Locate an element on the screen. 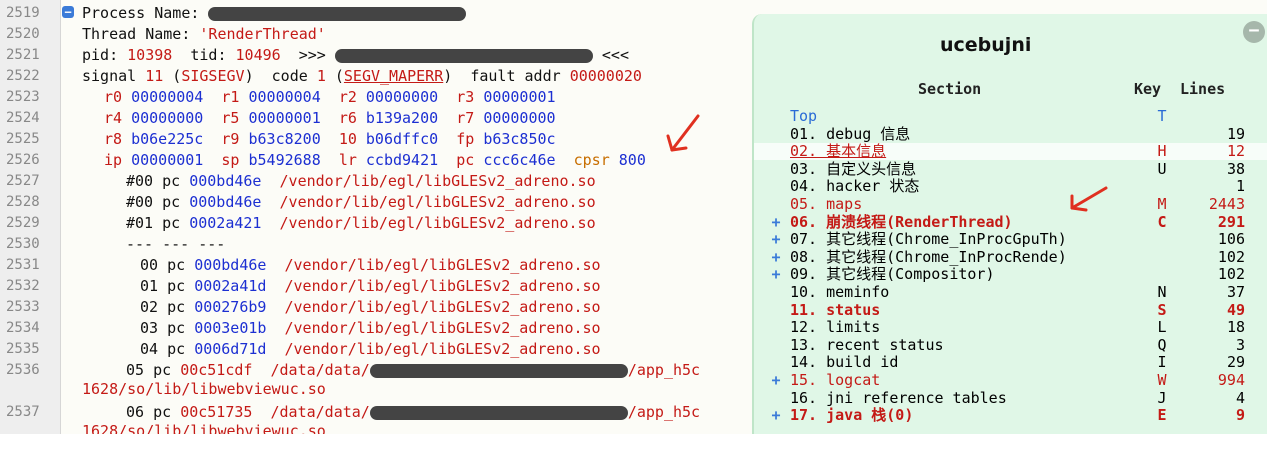 The height and width of the screenshot is (454, 1267). frame-index: 04 is located at coordinates (149, 349).